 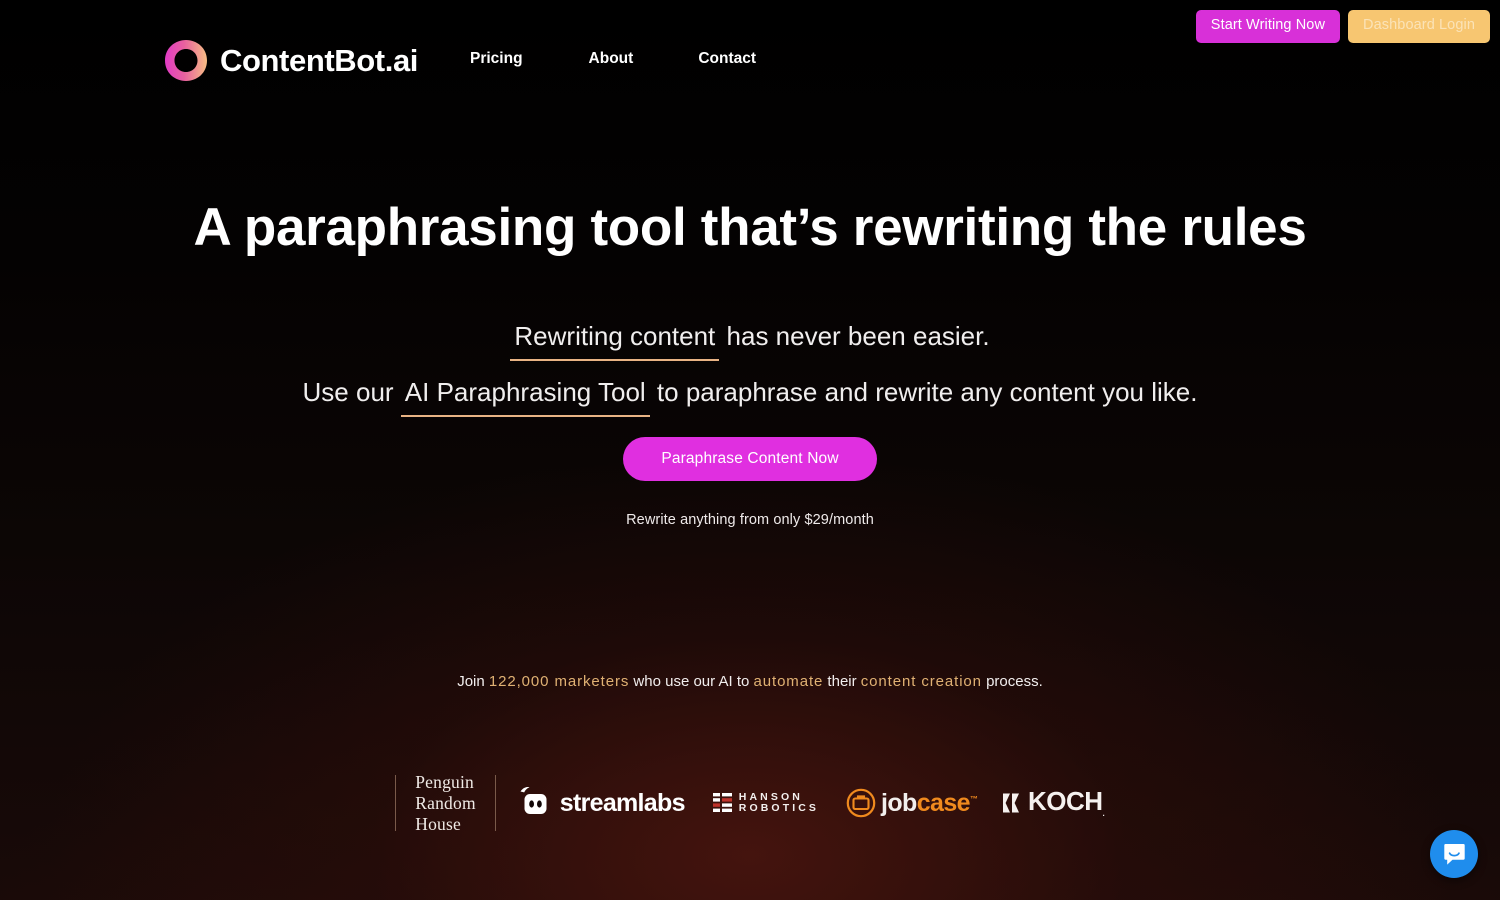 What do you see at coordinates (438, 823) in the screenshot?
I see `prh-line-3: House` at bounding box center [438, 823].